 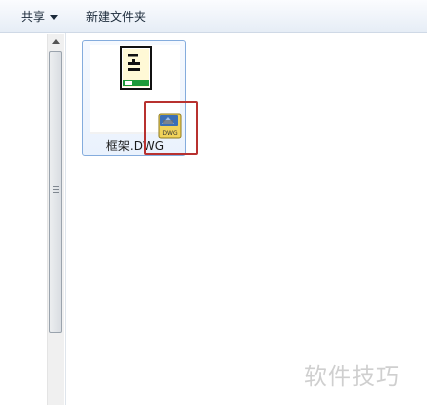 I want to click on nav-pane-scrollbar, so click(x=55, y=219).